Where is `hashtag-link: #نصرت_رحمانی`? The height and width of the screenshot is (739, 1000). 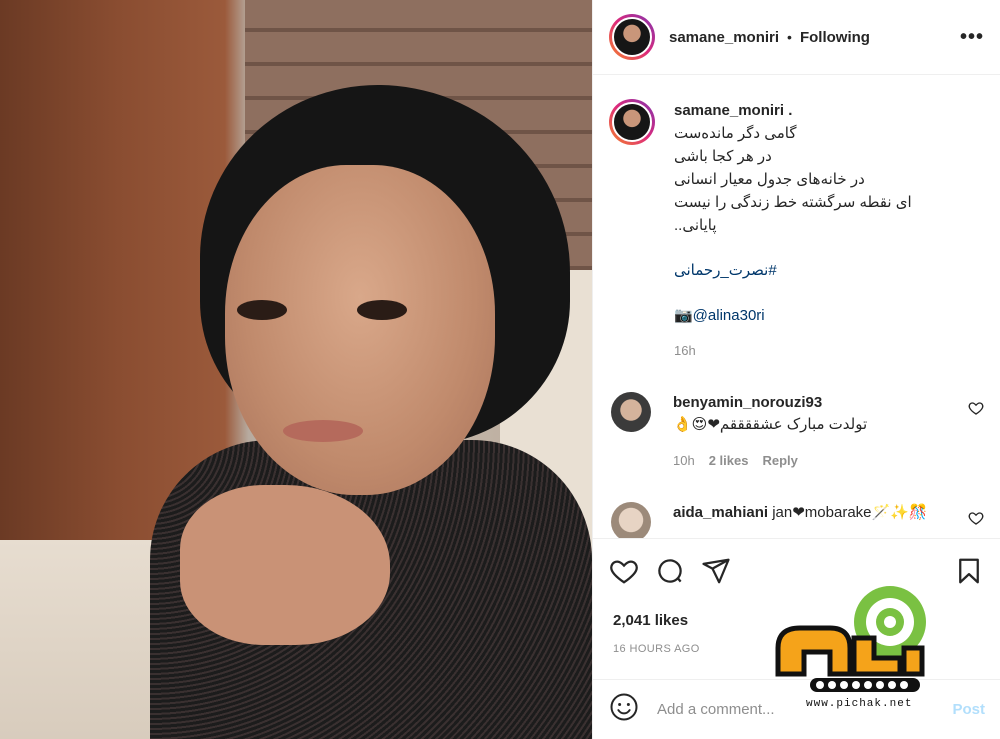
hashtag-link: #نصرت_رحمانی is located at coordinates (824, 270).